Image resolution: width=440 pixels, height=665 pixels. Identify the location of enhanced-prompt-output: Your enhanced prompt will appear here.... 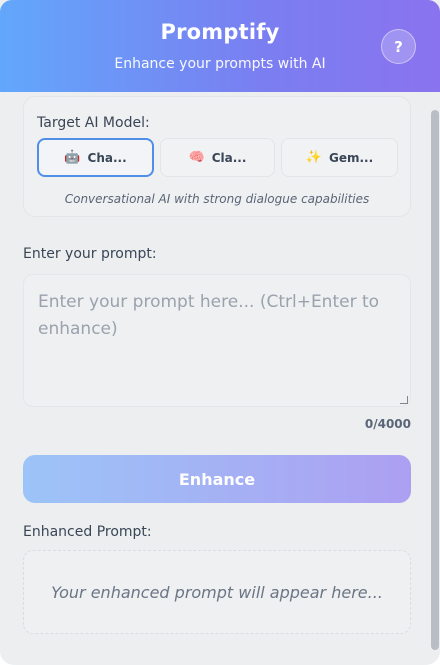
(217, 592).